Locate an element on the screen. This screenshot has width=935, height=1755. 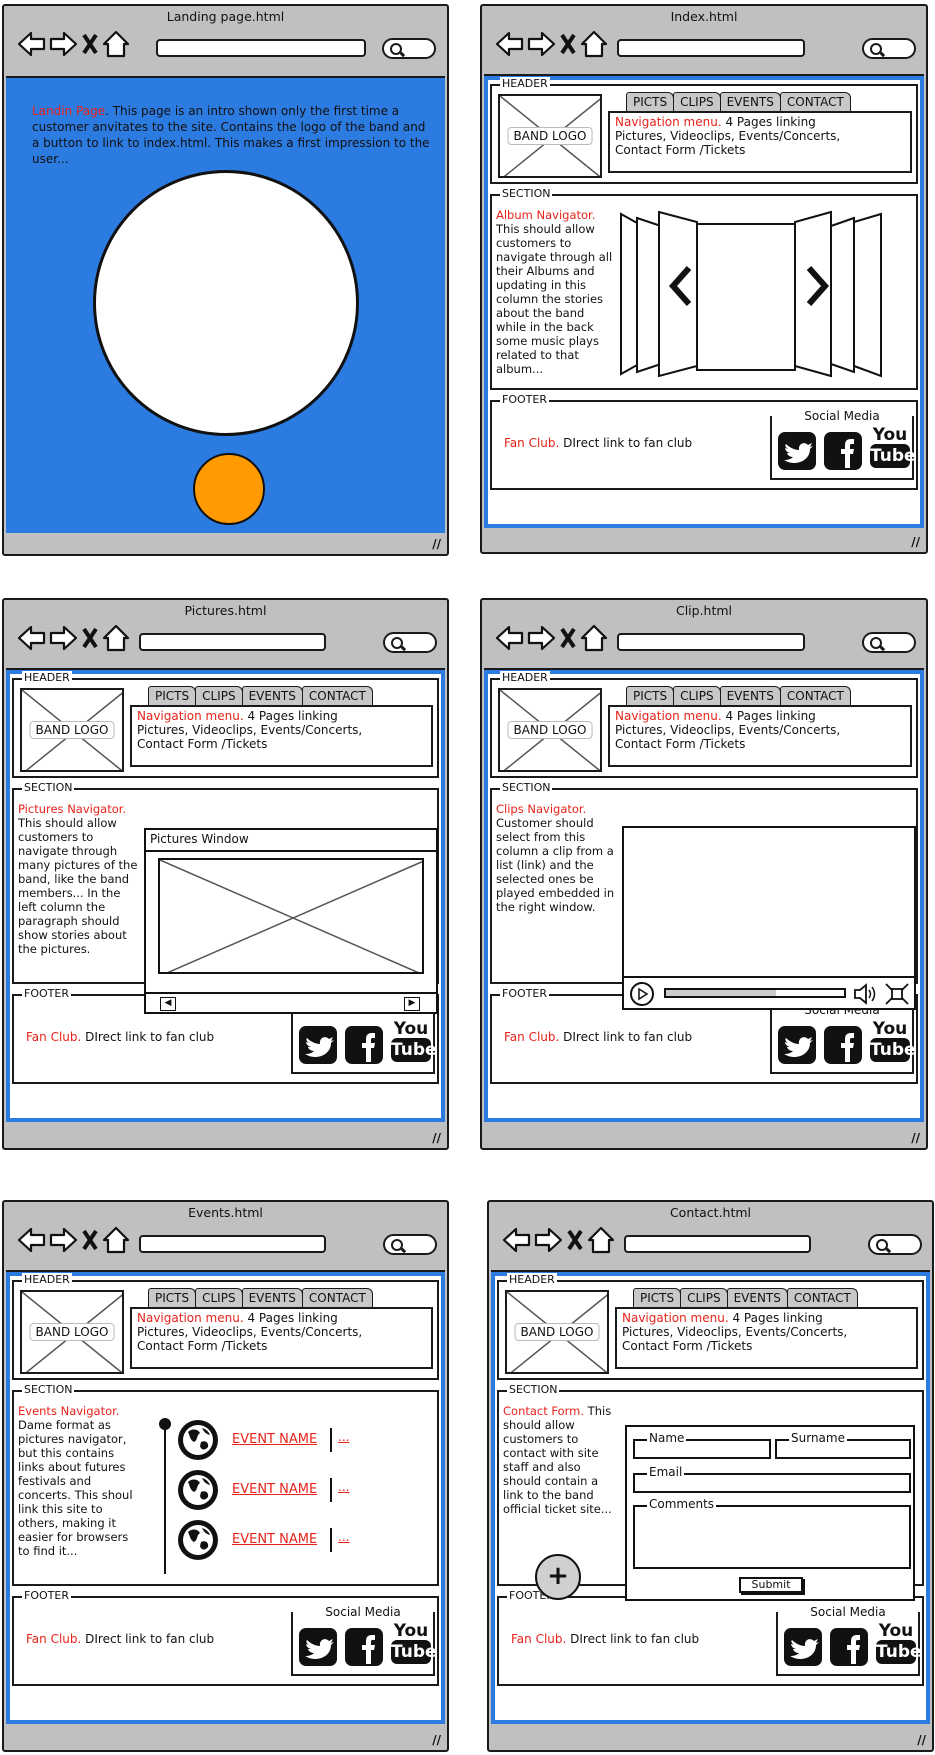
fullscreen-icon is located at coordinates (897, 994).